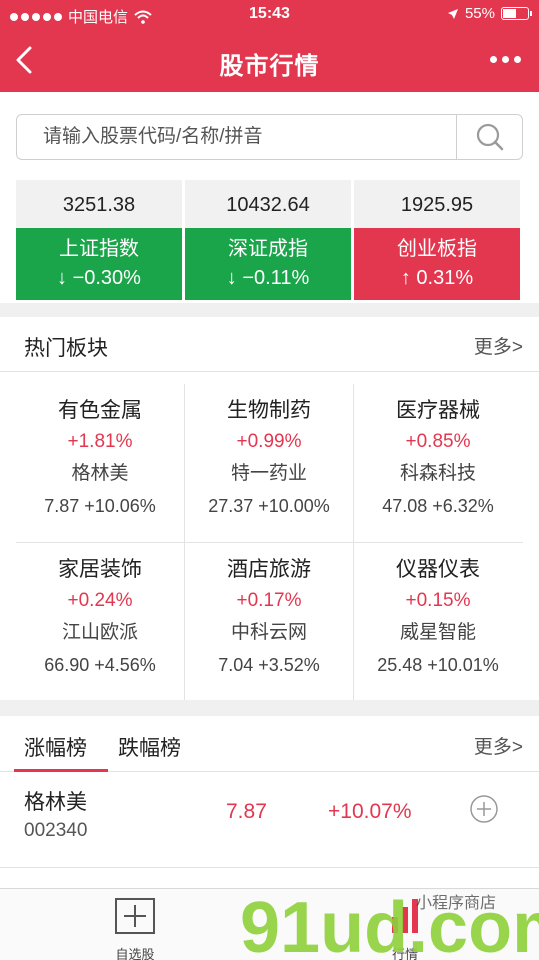 The width and height of the screenshot is (539, 960). I want to click on hot-sectors-header: 热门板块 更多>, so click(269, 344).